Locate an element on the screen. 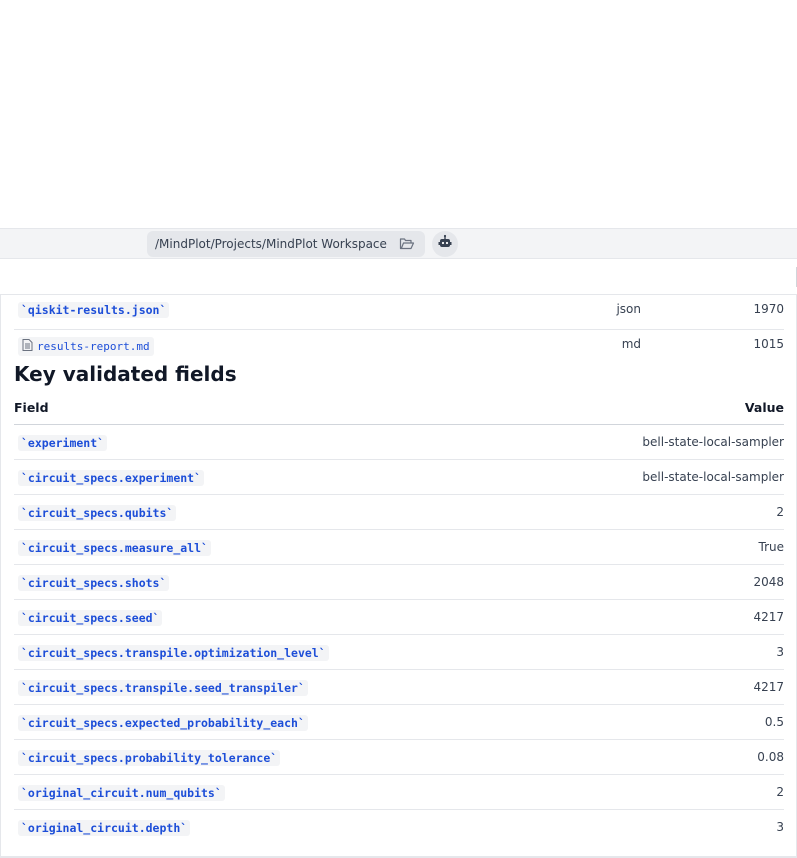 This screenshot has height=858, width=797. file-name: results-report.md is located at coordinates (93, 346).